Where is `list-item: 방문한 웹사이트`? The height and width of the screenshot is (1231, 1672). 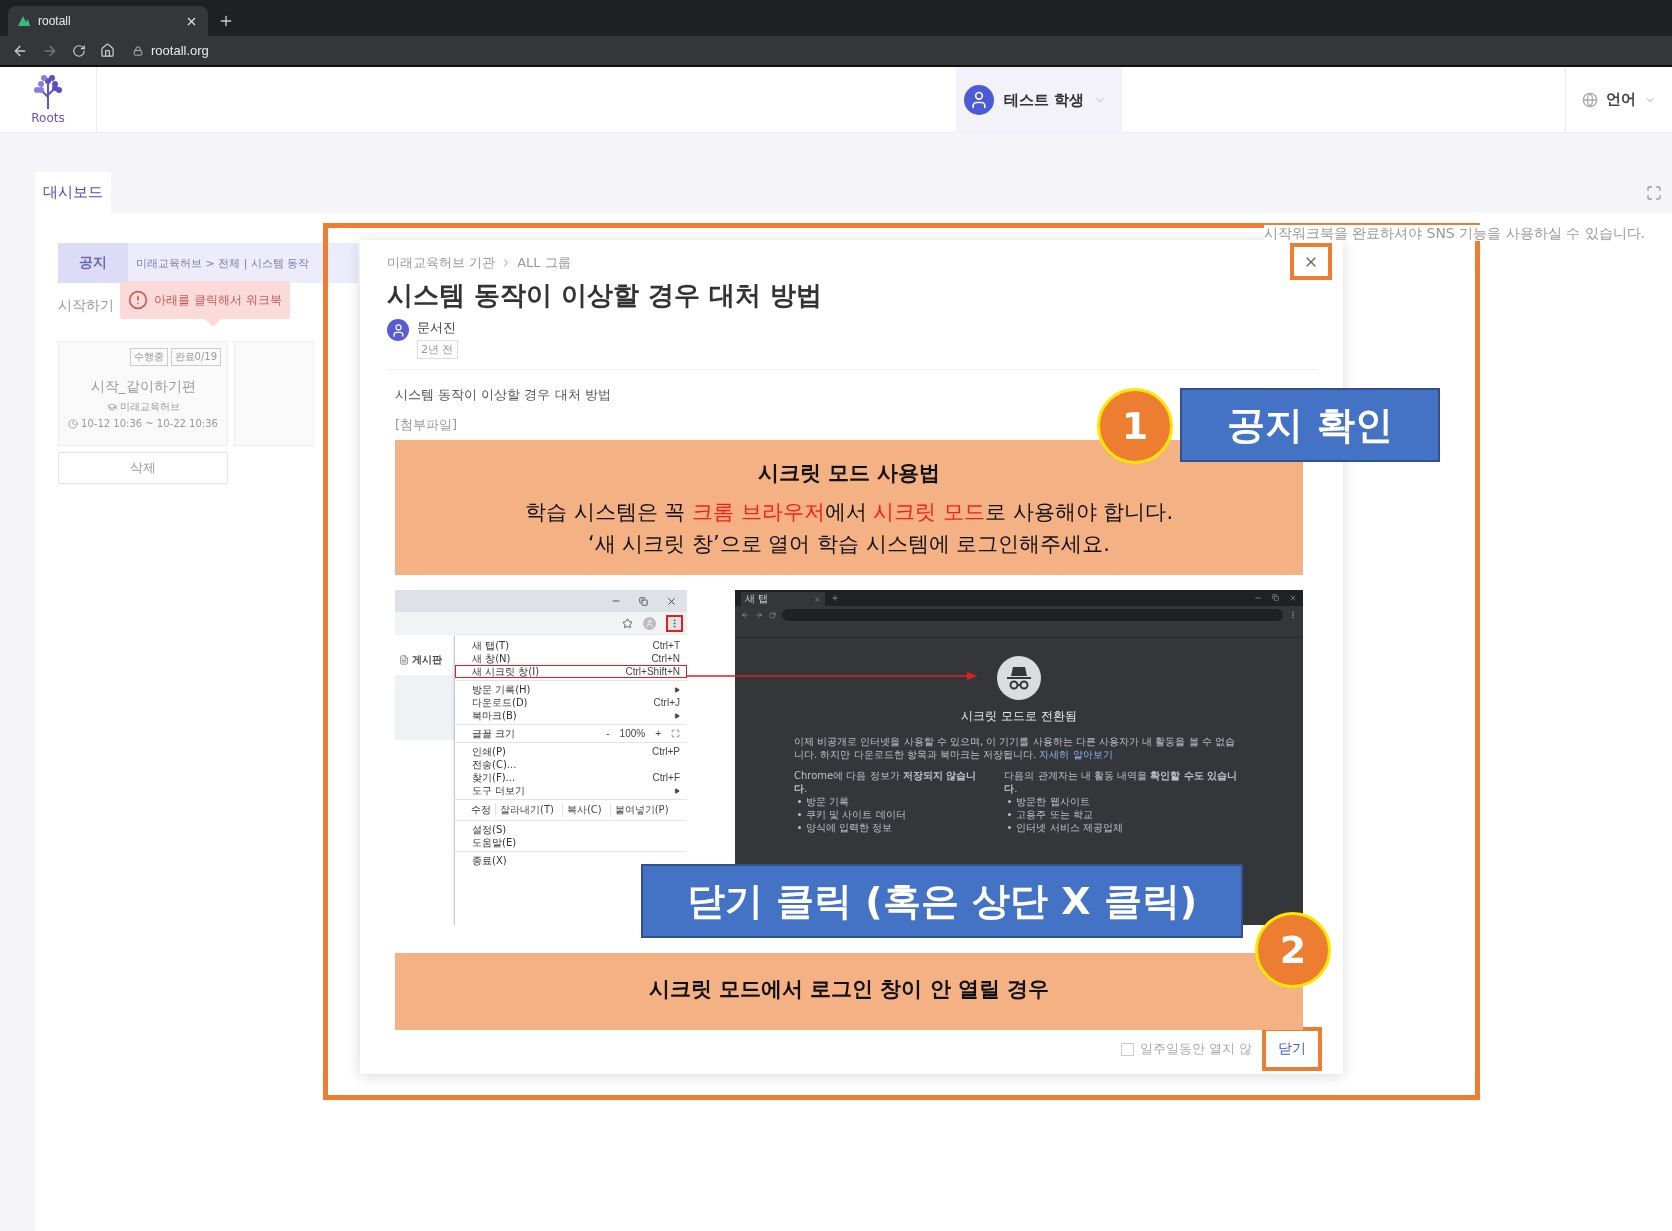
list-item: 방문한 웹사이트 is located at coordinates (1053, 801).